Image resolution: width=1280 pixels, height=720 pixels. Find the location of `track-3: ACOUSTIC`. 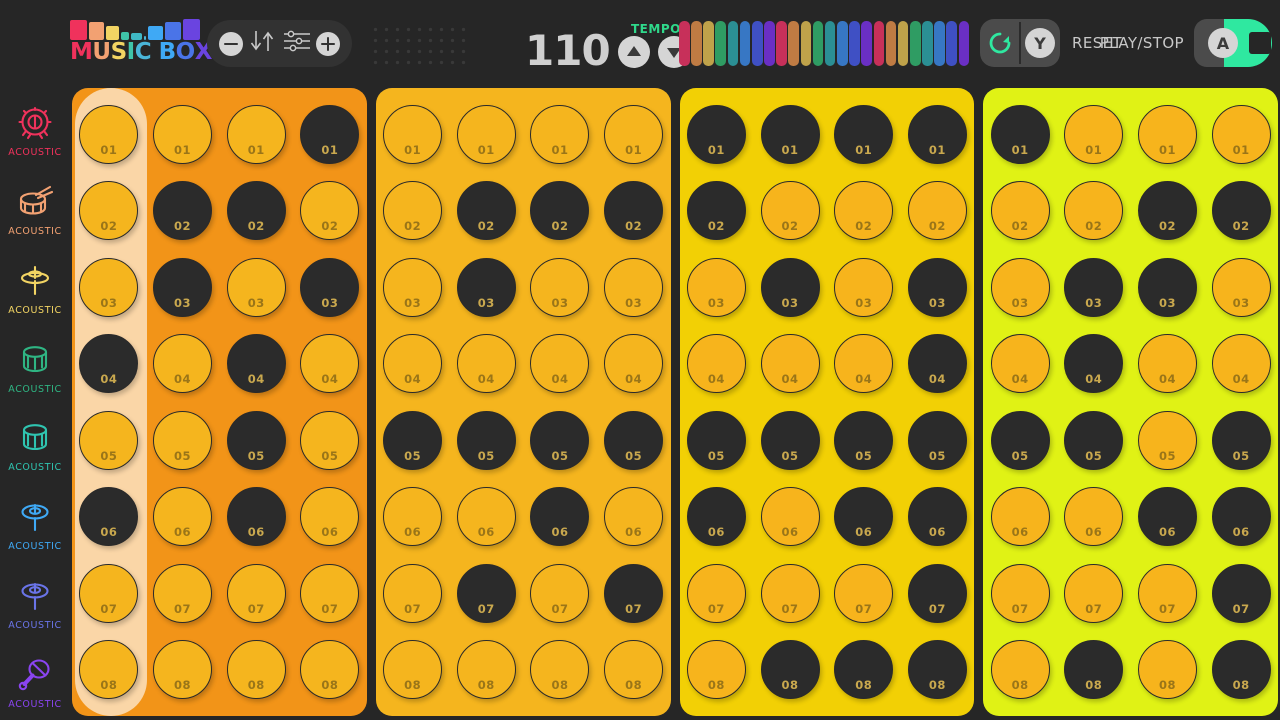

track-3: ACOUSTIC is located at coordinates (35, 287).